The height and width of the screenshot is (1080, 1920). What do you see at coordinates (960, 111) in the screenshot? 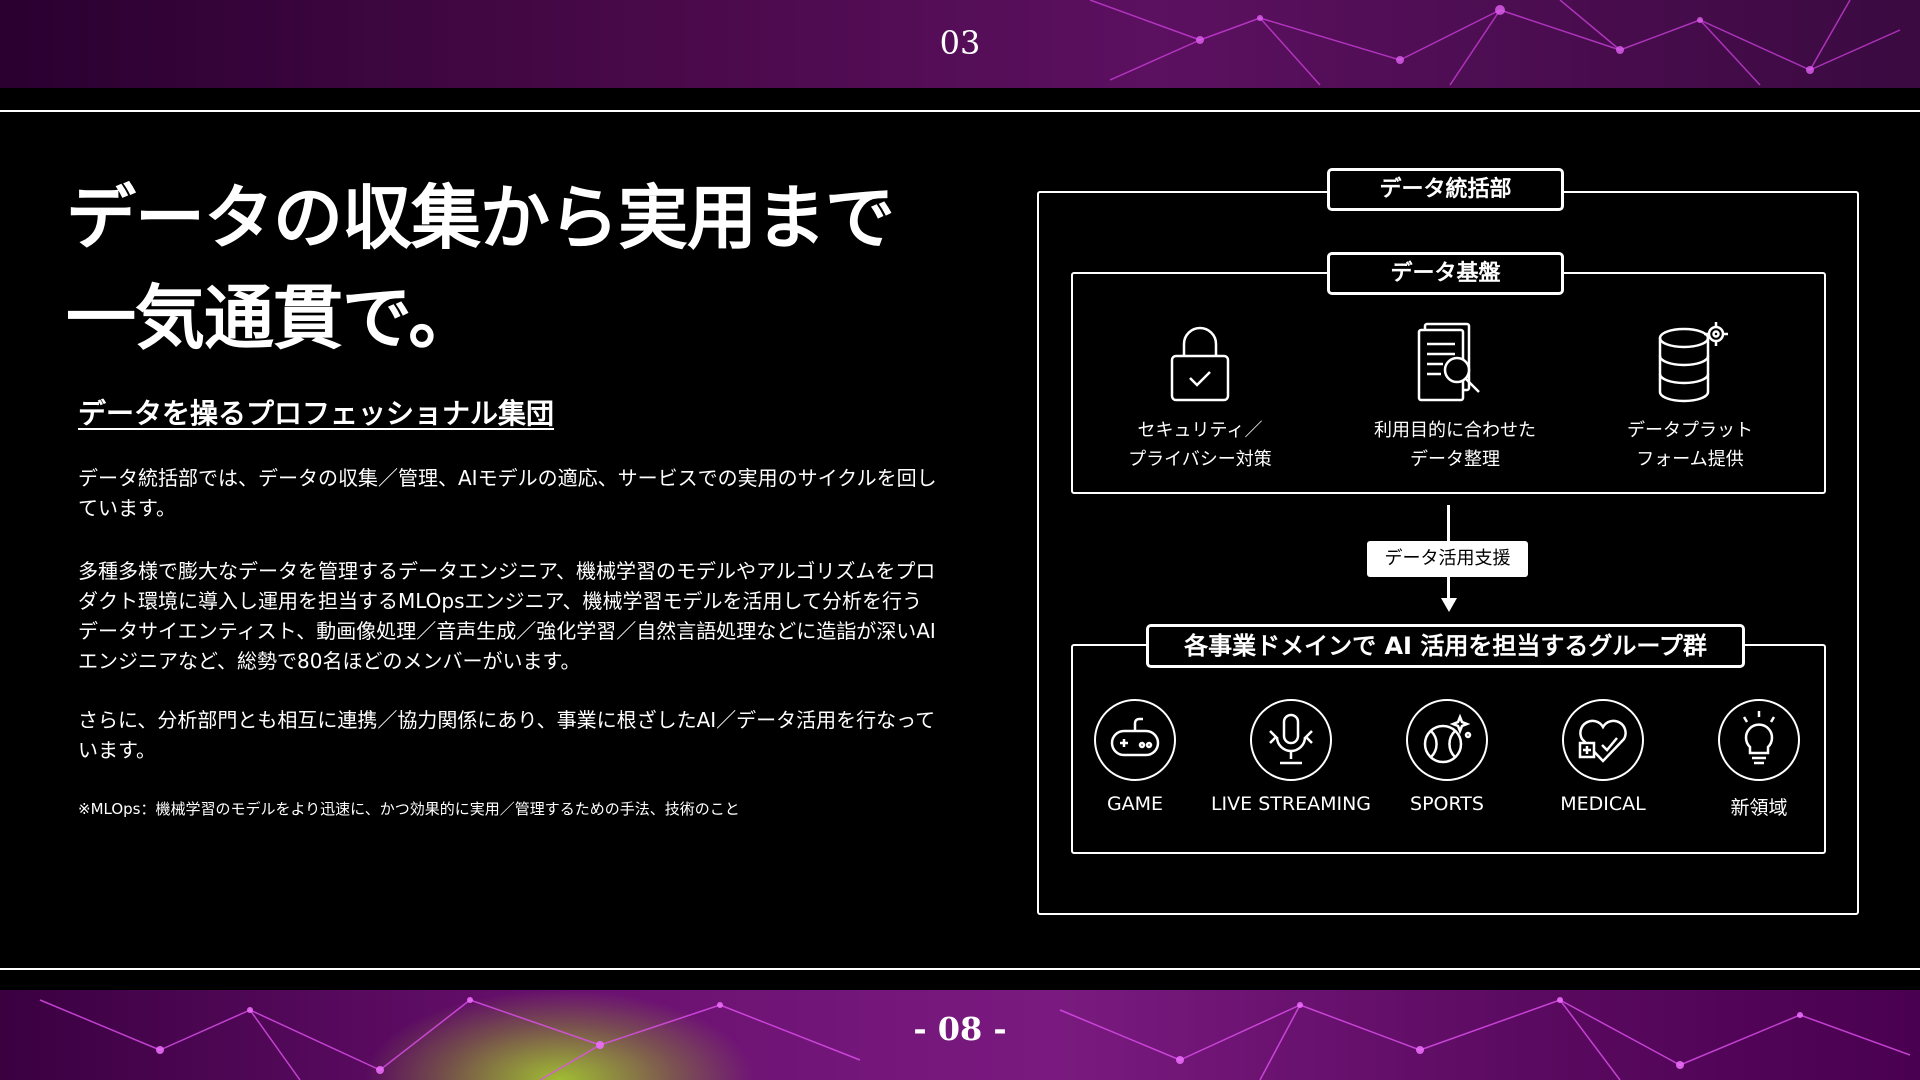
I see `top-divider` at bounding box center [960, 111].